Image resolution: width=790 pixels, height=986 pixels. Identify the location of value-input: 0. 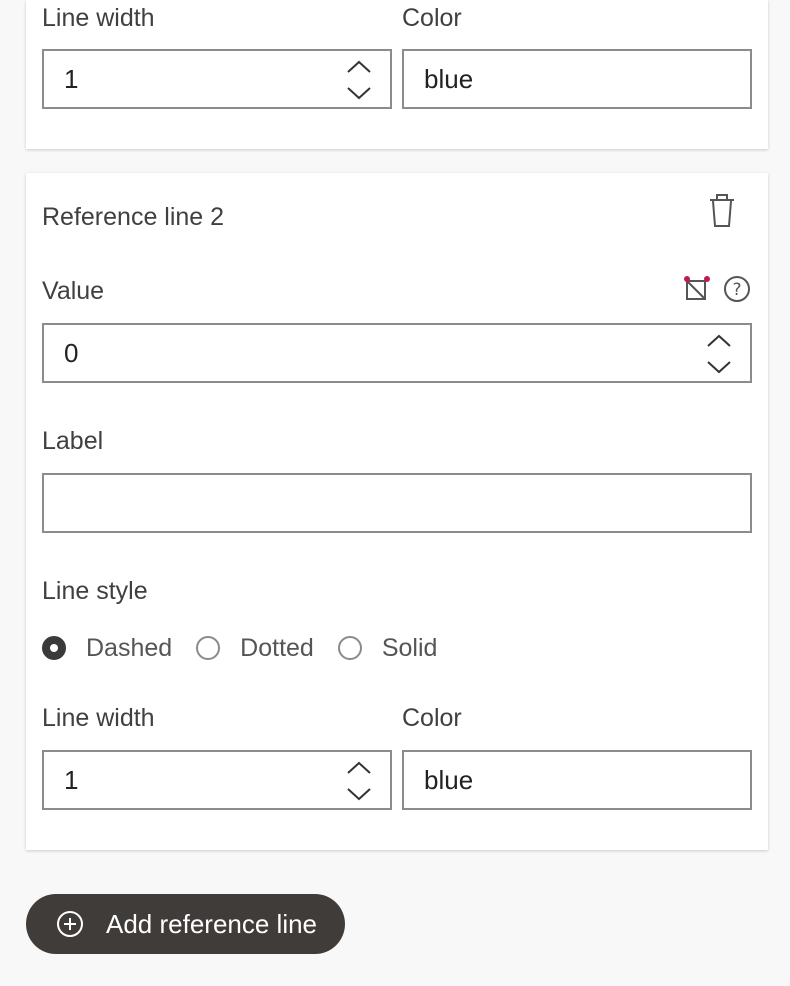
(397, 353).